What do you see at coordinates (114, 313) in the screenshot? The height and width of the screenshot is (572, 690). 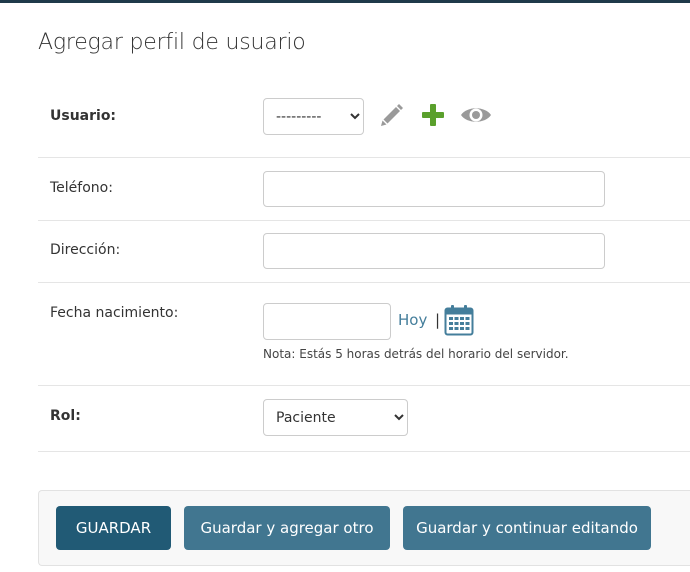 I see `fecha-nacimiento-label: Fecha nacimiento:` at bounding box center [114, 313].